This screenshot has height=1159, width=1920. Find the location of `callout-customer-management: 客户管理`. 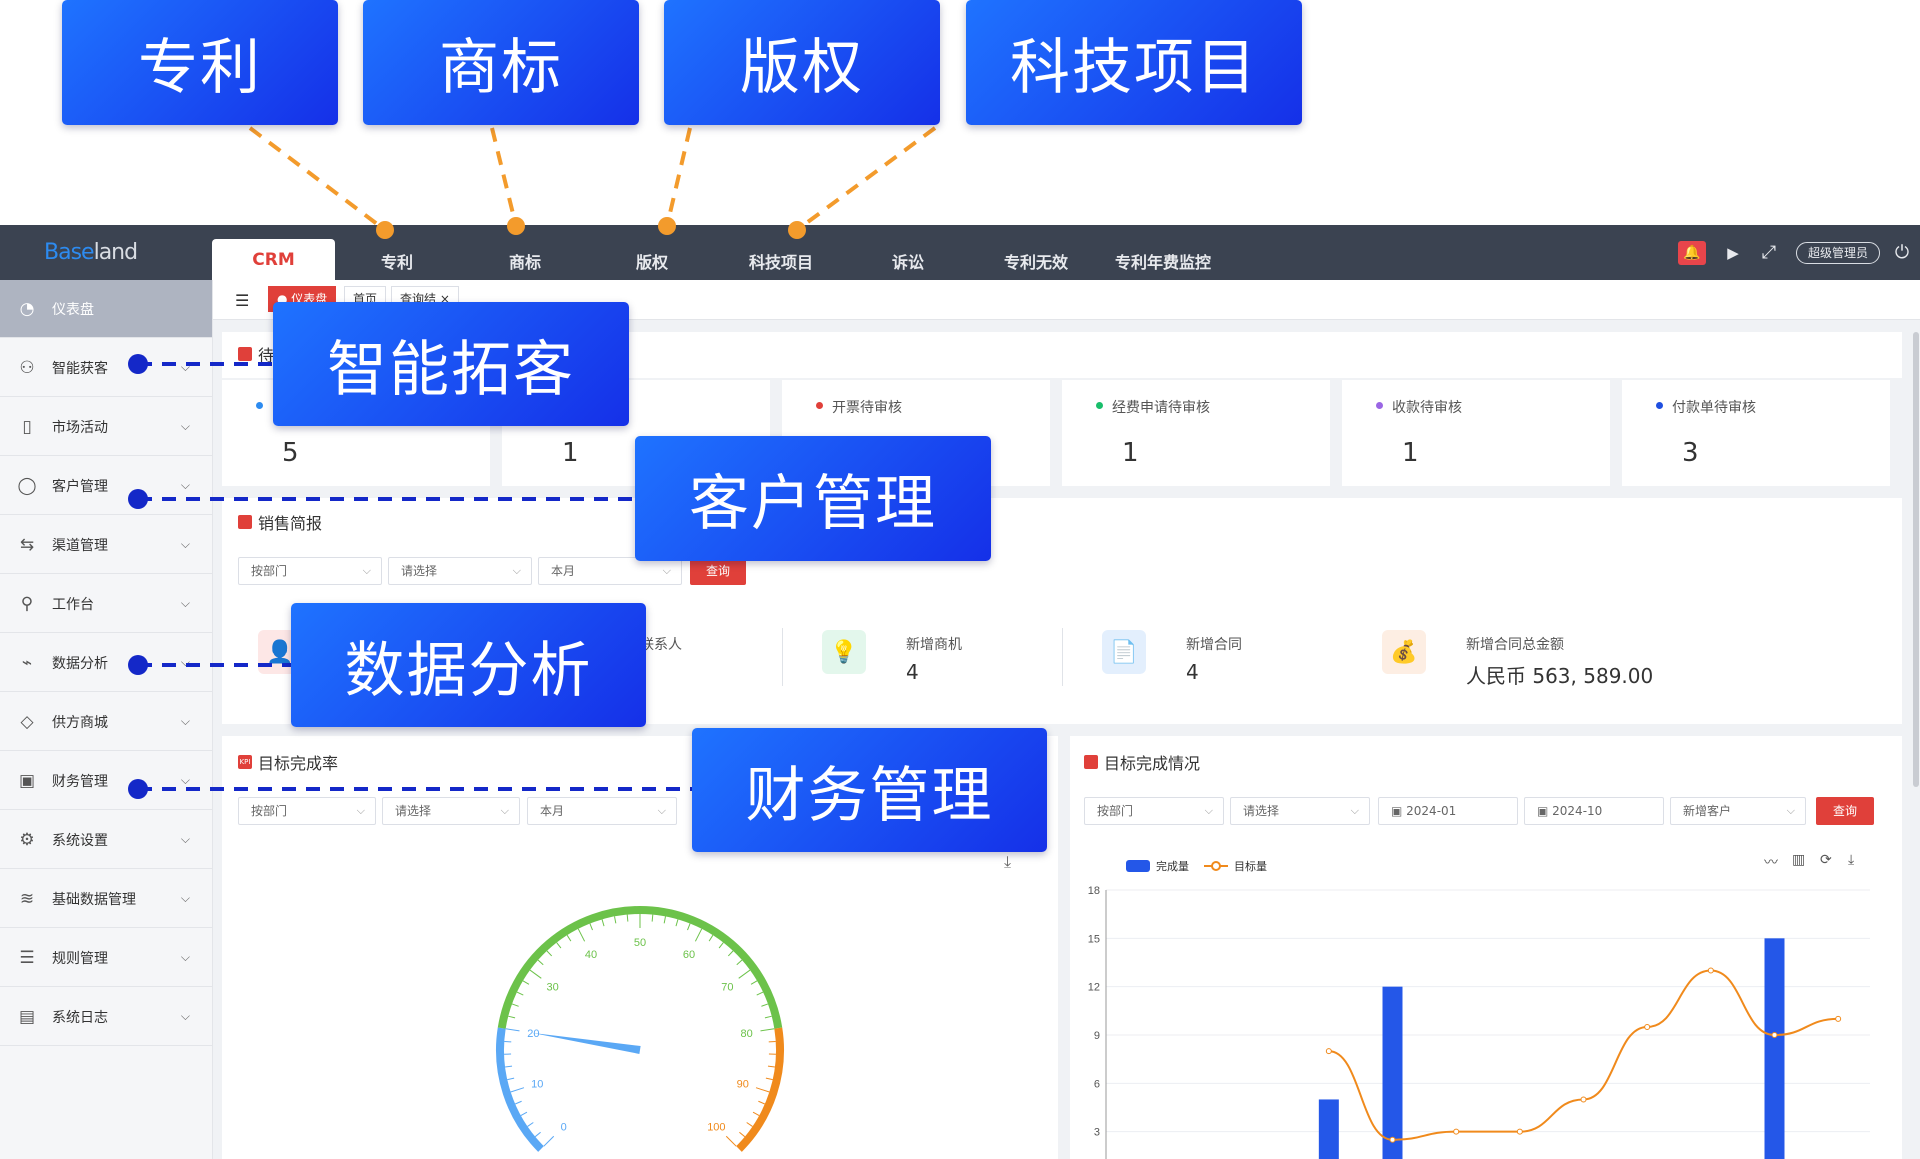

callout-customer-management: 客户管理 is located at coordinates (813, 498).